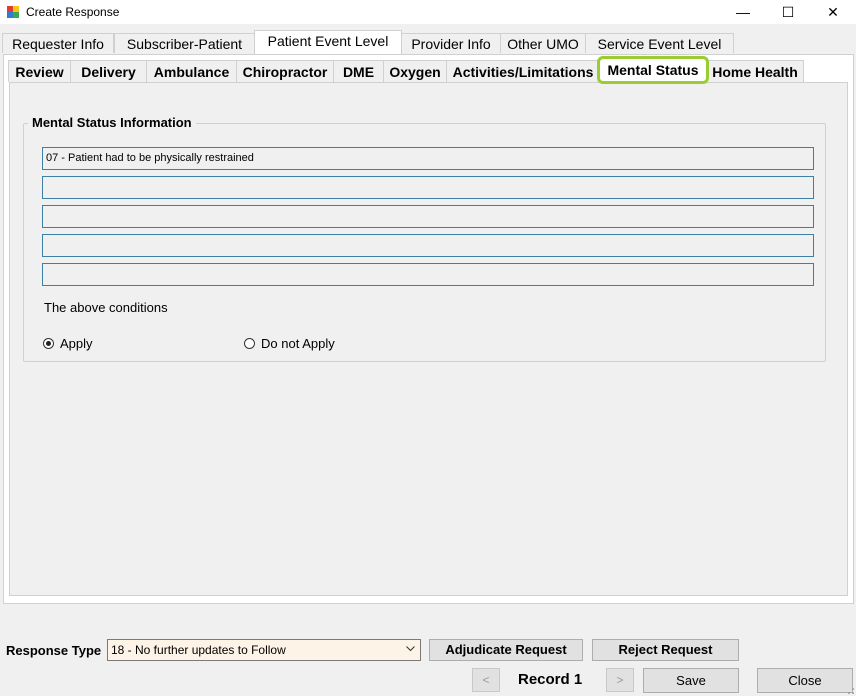 This screenshot has height=696, width=856. What do you see at coordinates (523, 71) in the screenshot?
I see `tab-activities-limitations: Activities/Limitations` at bounding box center [523, 71].